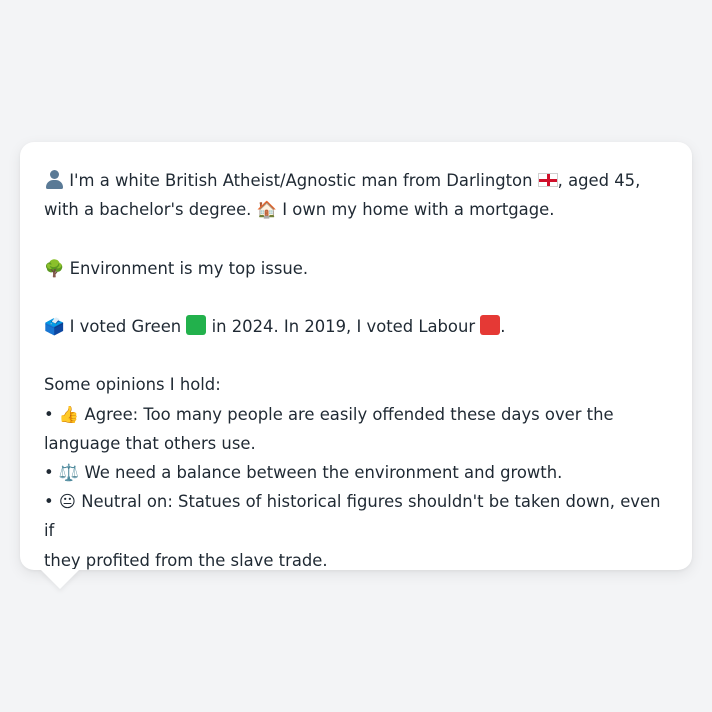  I want to click on tree-icon: 🌳, so click(54, 268).